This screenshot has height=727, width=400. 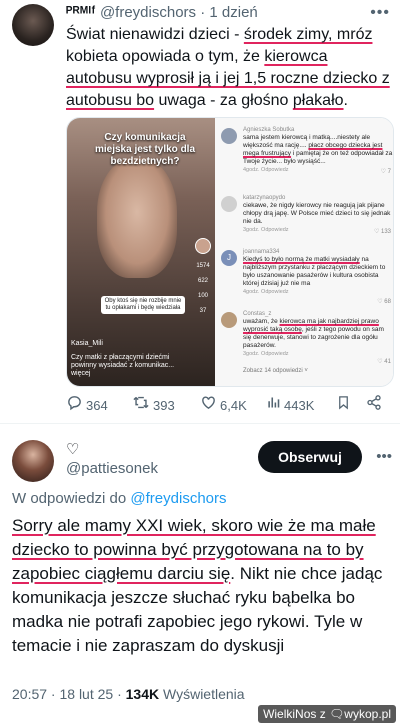 I want to click on view-more-replies: Zobacz 14 odpowiedzi ˅, so click(x=275, y=371).